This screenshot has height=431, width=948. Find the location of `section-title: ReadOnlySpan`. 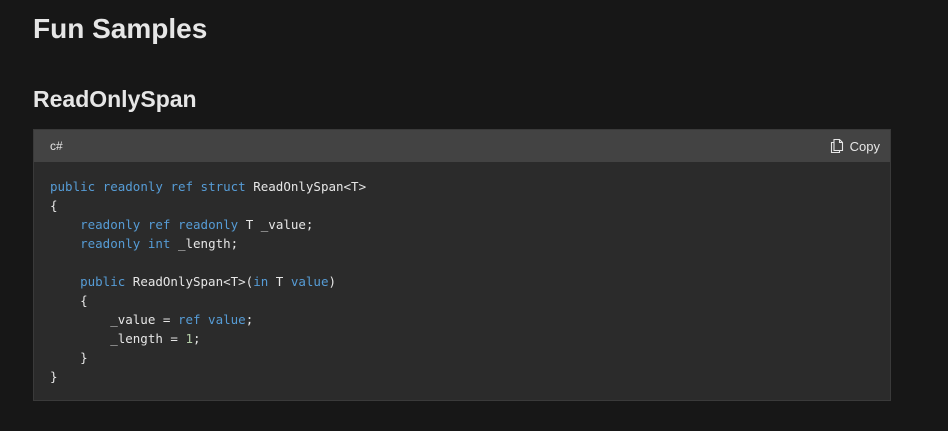

section-title: ReadOnlySpan is located at coordinates (115, 99).